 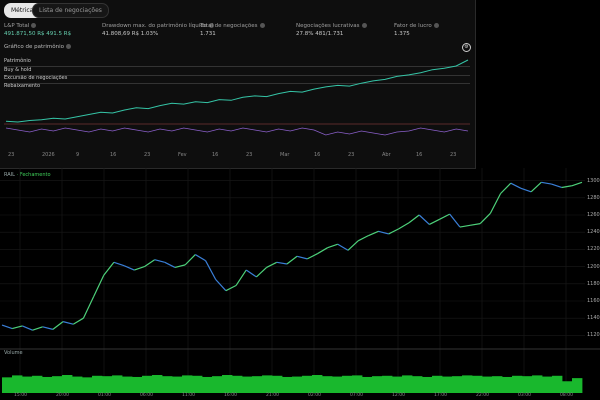 What do you see at coordinates (182, 155) in the screenshot?
I see `x-tick-label: Fev` at bounding box center [182, 155].